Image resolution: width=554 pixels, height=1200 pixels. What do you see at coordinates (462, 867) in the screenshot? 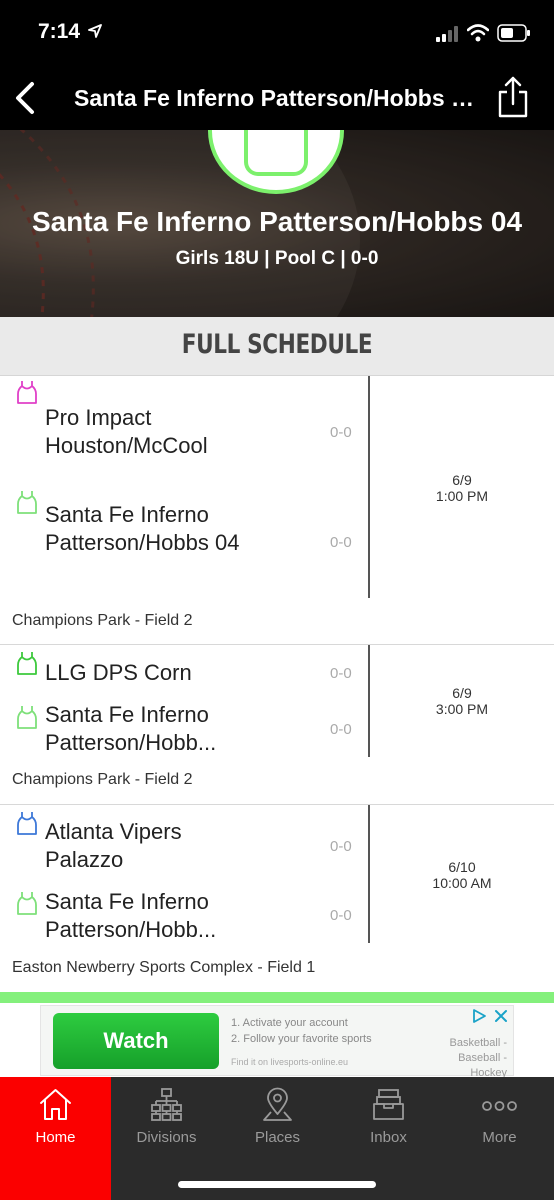
I see `game-date: 6/10` at bounding box center [462, 867].